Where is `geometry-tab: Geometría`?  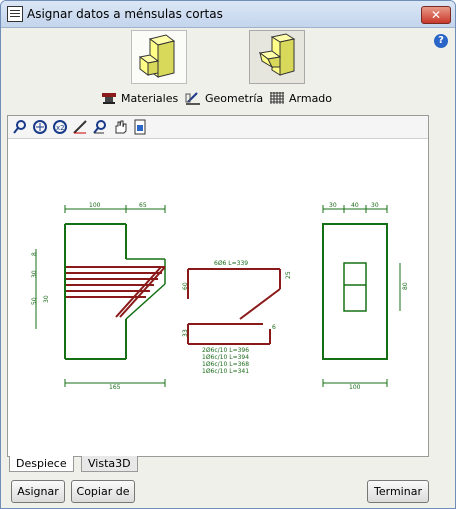 geometry-tab: Geometría is located at coordinates (224, 98).